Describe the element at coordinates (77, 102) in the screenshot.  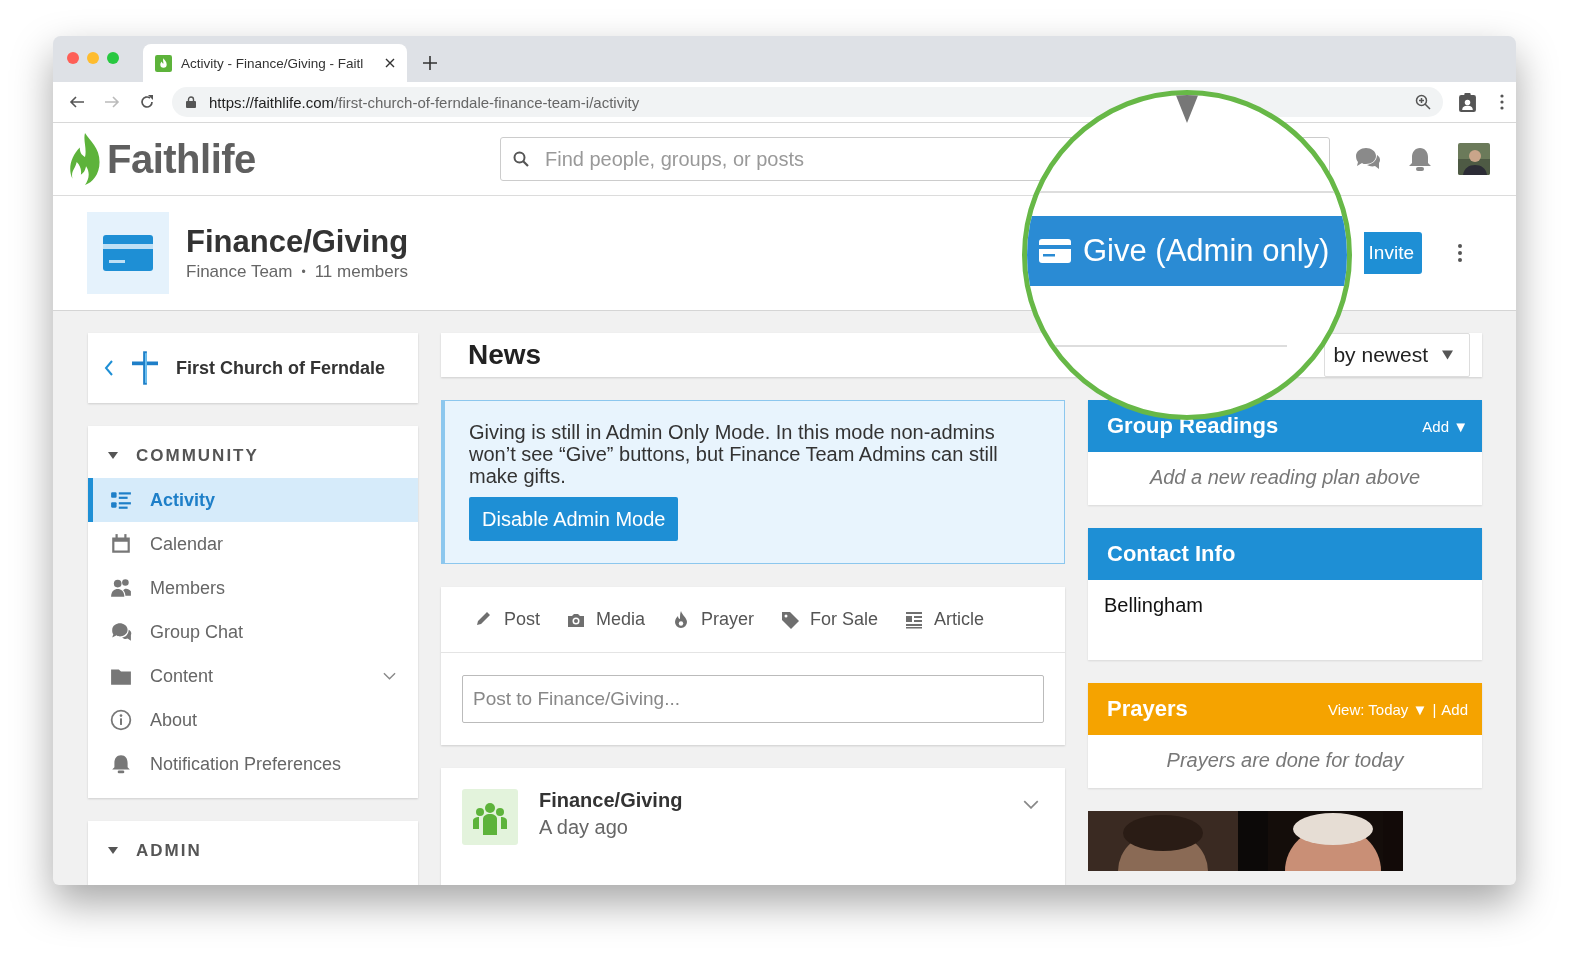
I see `back-icon` at that location.